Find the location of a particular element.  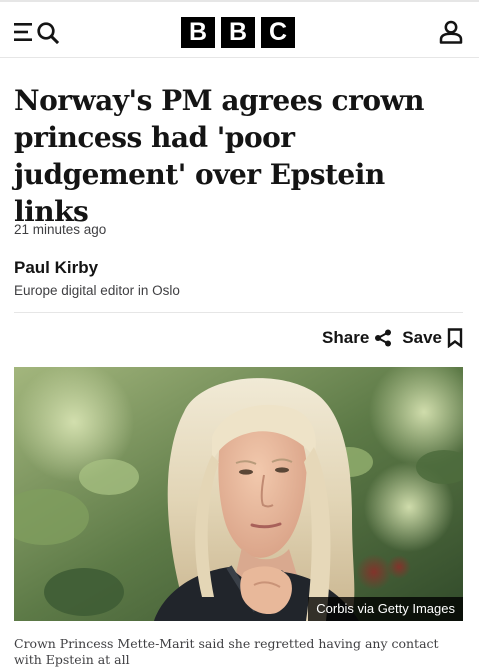

author-role: Europe digital editor in Oslo is located at coordinates (97, 290).